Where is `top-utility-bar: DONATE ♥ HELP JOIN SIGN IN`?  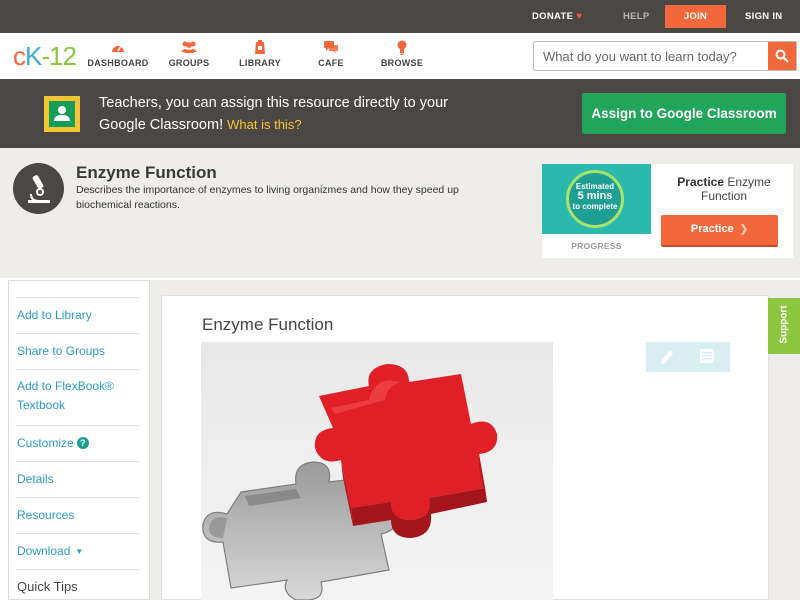
top-utility-bar: DONATE ♥ HELP JOIN SIGN IN is located at coordinates (400, 16).